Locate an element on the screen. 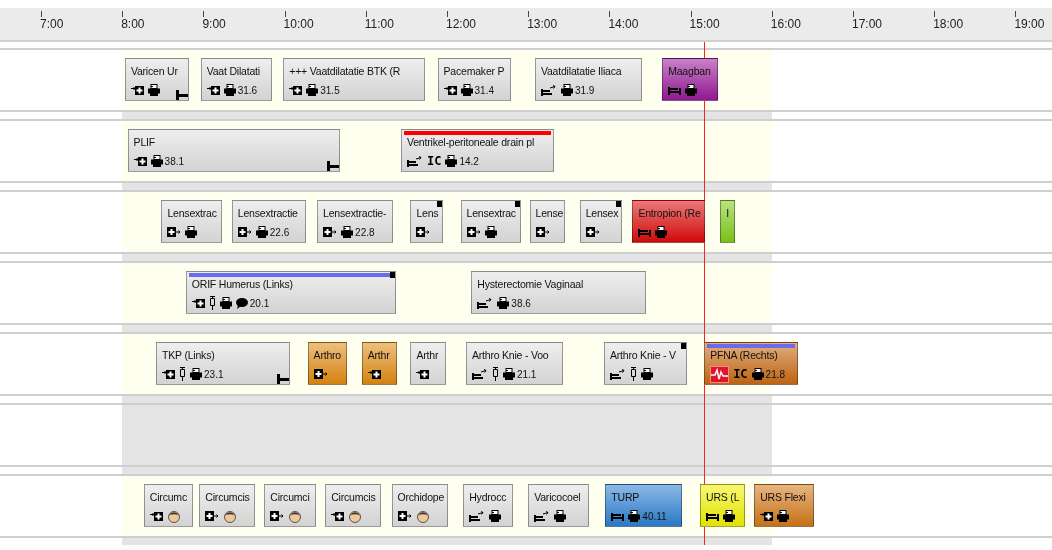 Image resolution: width=1052 pixels, height=550 pixels. procedure-title: +++ Vaatdilatatie BTK (R is located at coordinates (345, 71).